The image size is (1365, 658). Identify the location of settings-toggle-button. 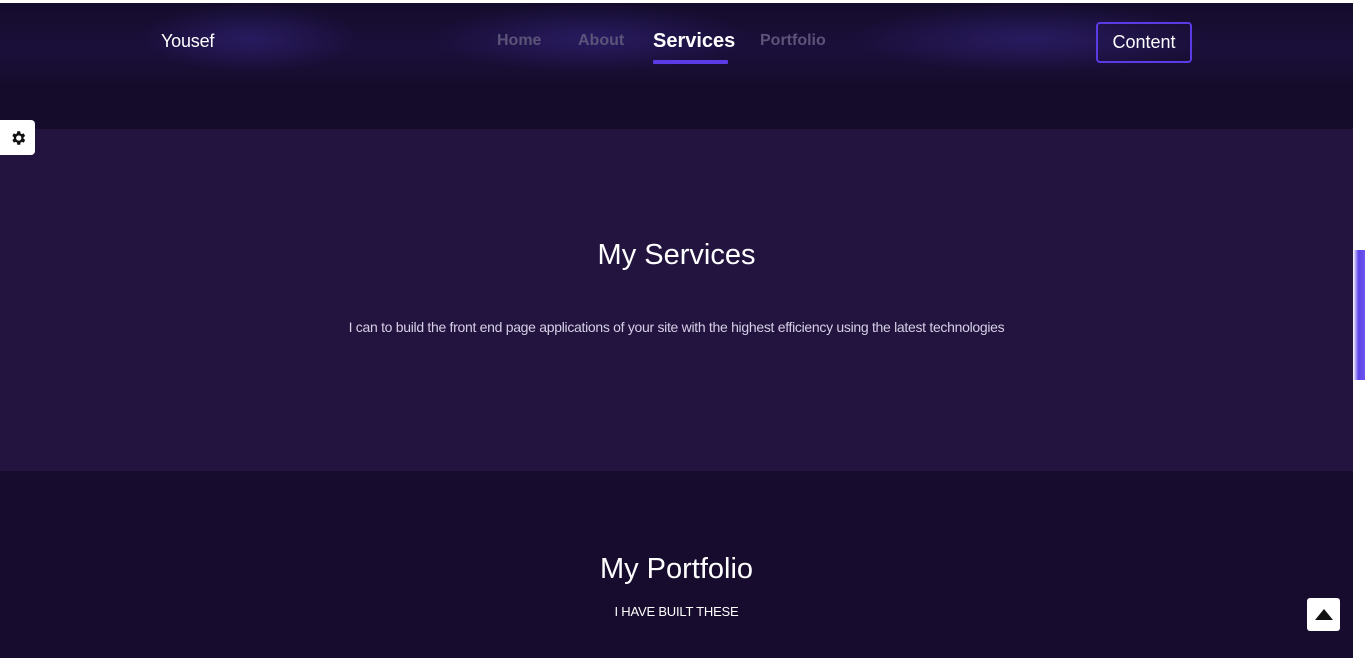
(17, 137).